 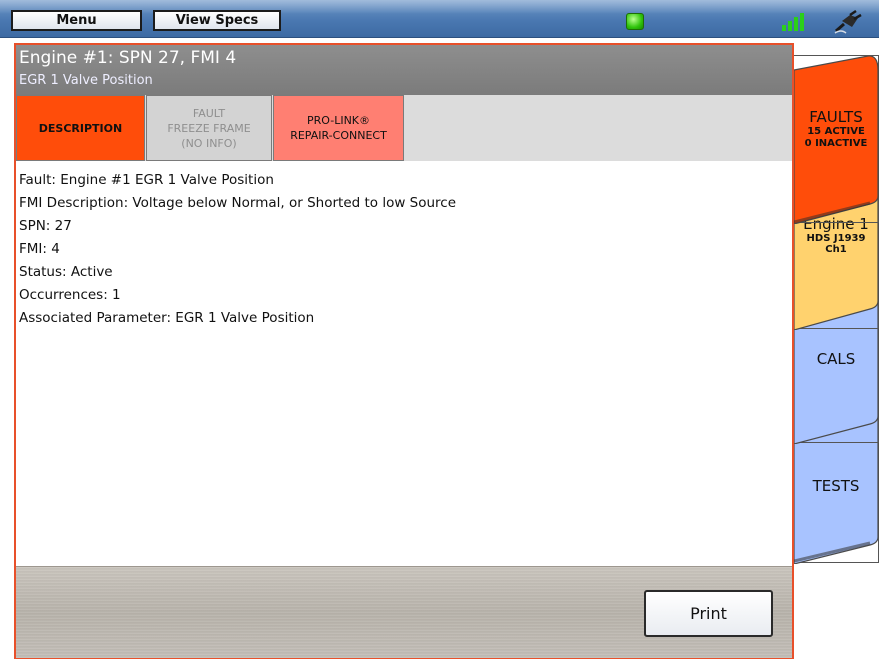 I want to click on detail-line: FMI: 4, so click(x=39, y=249).